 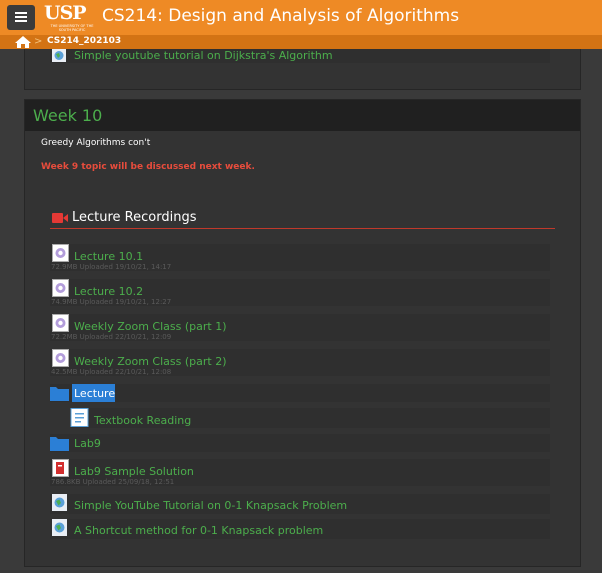 What do you see at coordinates (310, 418) in the screenshot?
I see `activity-row: Textbook Reading` at bounding box center [310, 418].